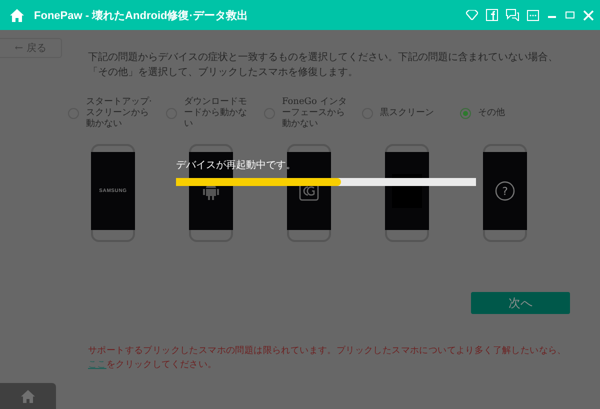 The image size is (600, 409). What do you see at coordinates (216, 113) in the screenshot?
I see `option-label: ダウンロードモードから動かない` at bounding box center [216, 113].